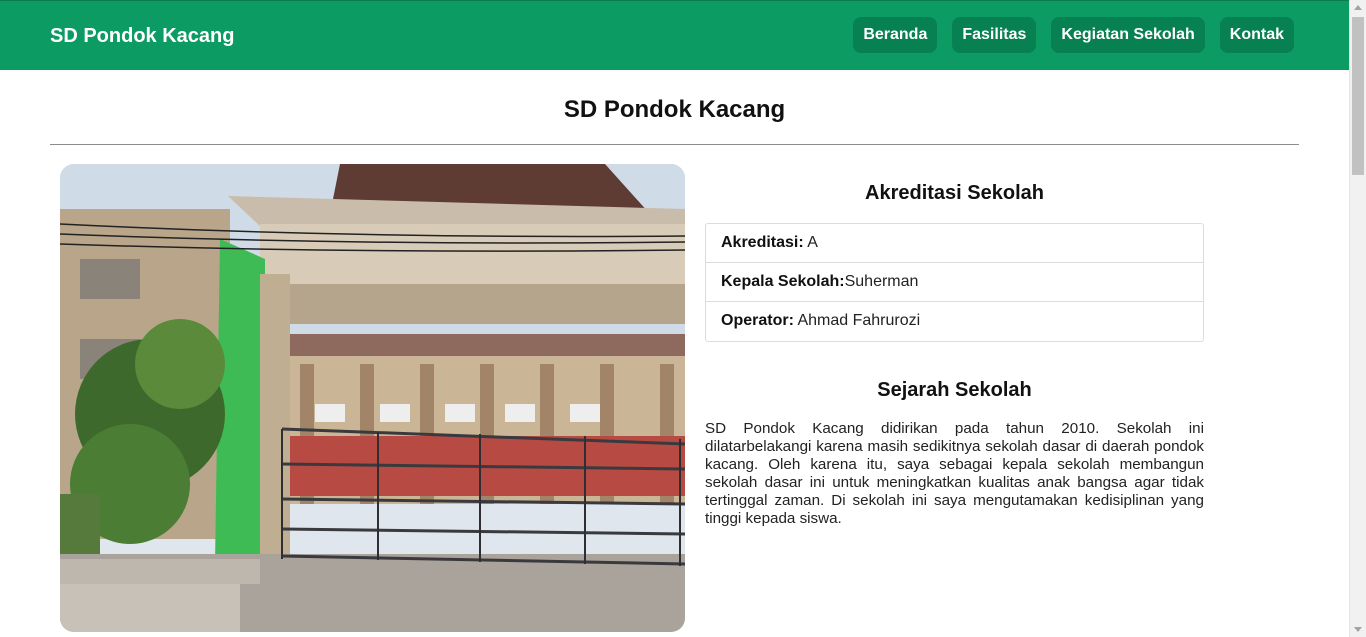  Describe the element at coordinates (1128, 35) in the screenshot. I see `nav-link-kegiatan-sekolah: Kegiatan Sekolah` at that location.